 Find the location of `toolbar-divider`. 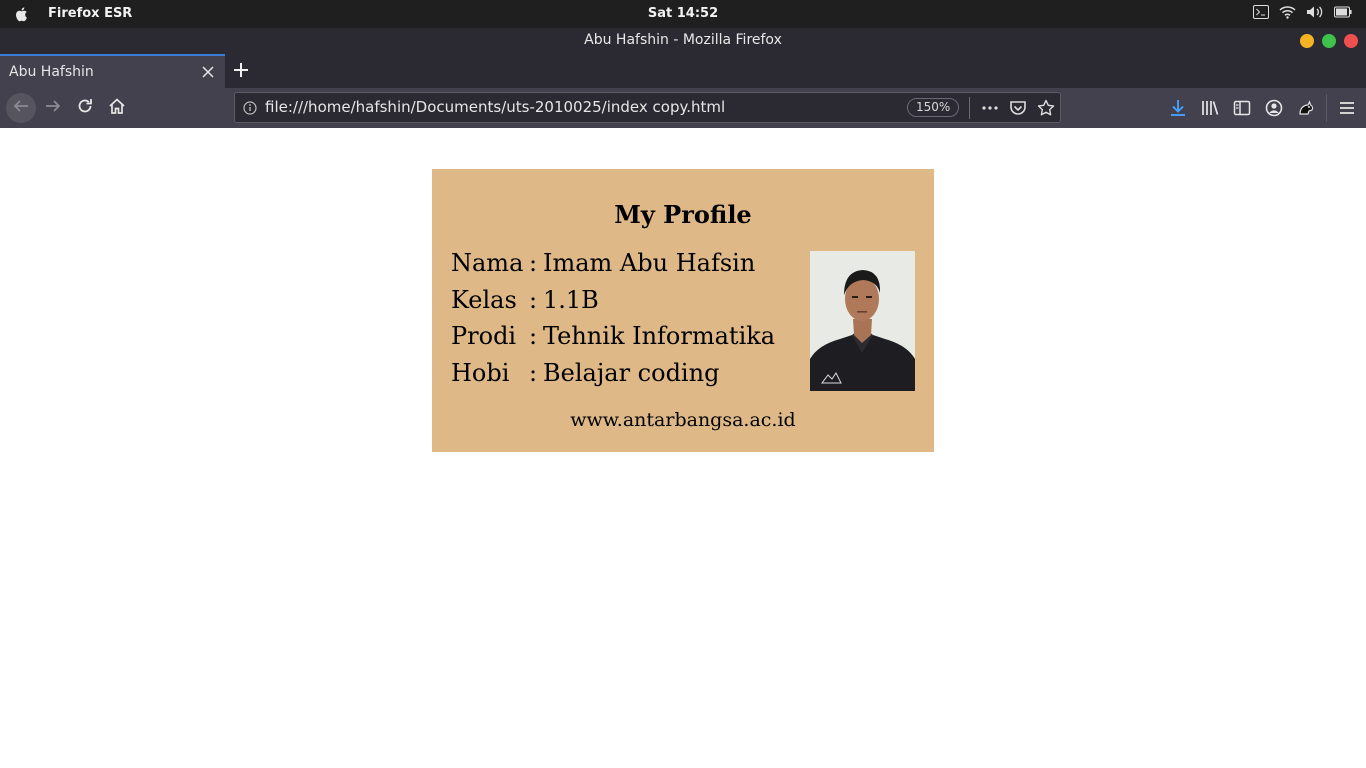

toolbar-divider is located at coordinates (1326, 108).